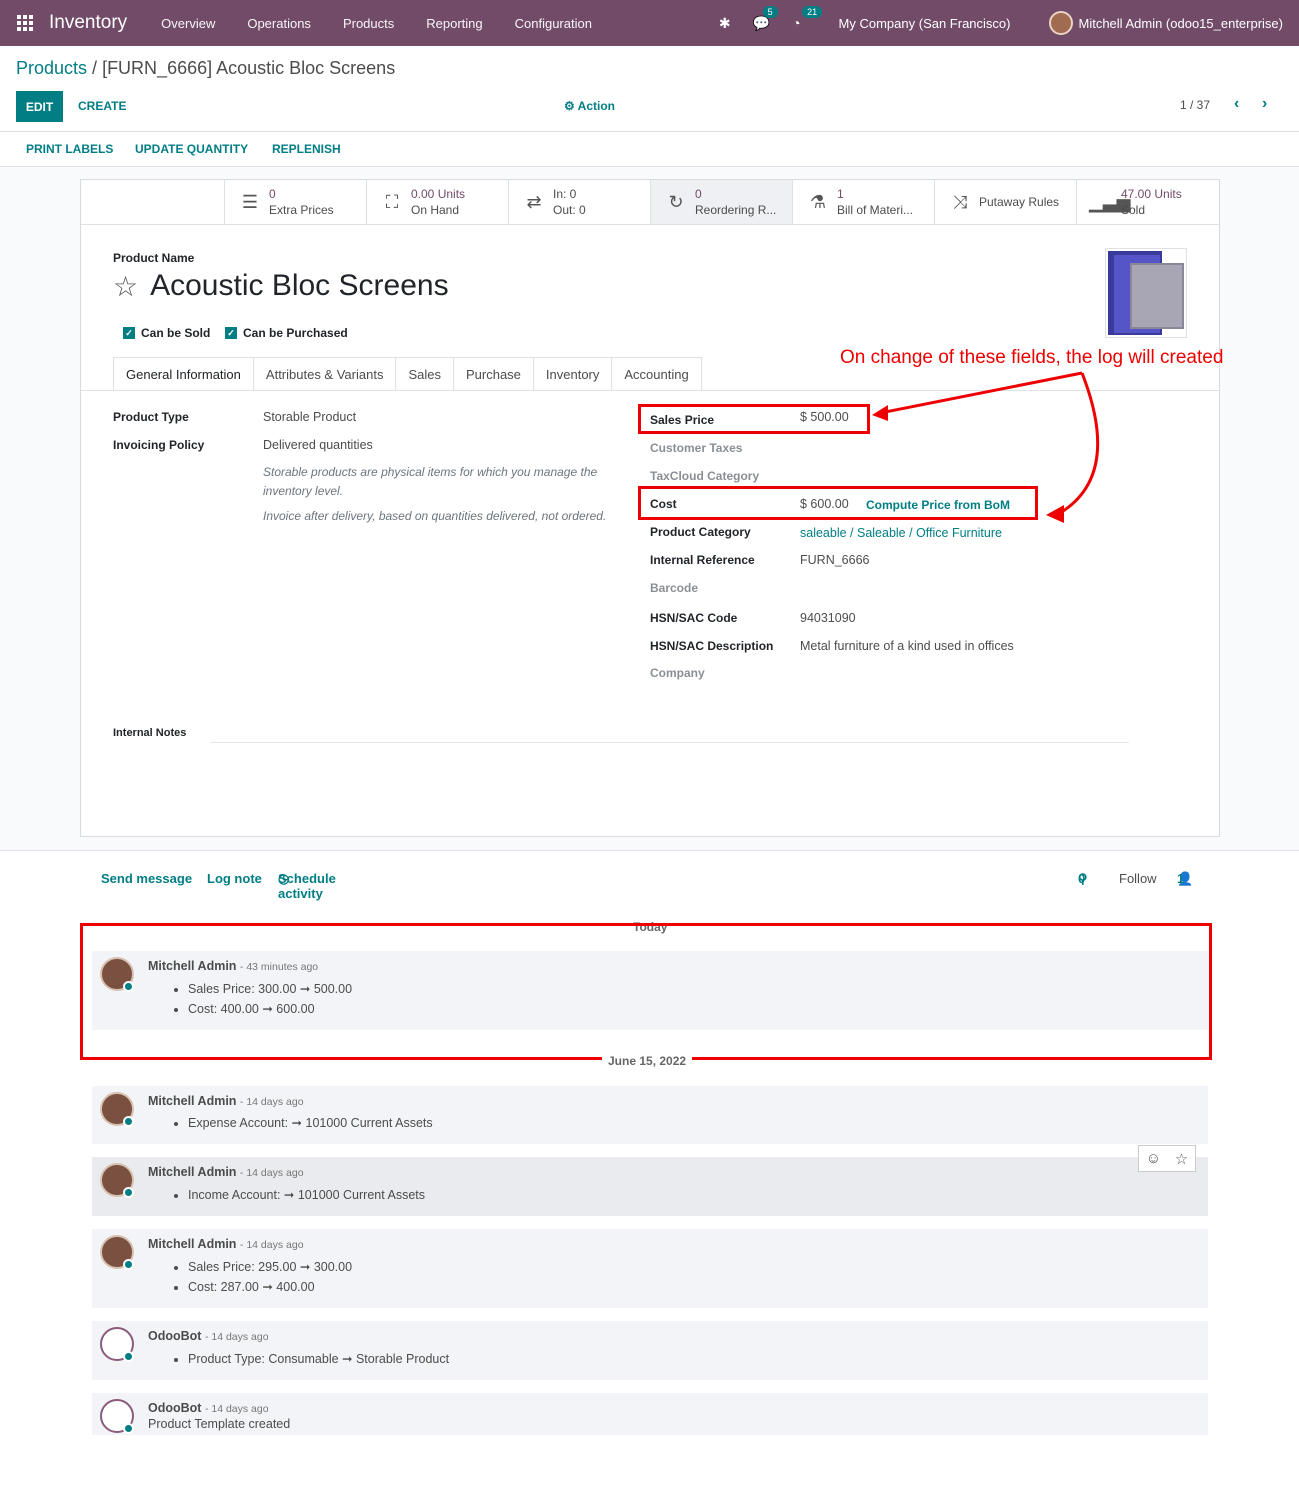  What do you see at coordinates (51, 68) in the screenshot?
I see `breadcrumb-products: Products` at bounding box center [51, 68].